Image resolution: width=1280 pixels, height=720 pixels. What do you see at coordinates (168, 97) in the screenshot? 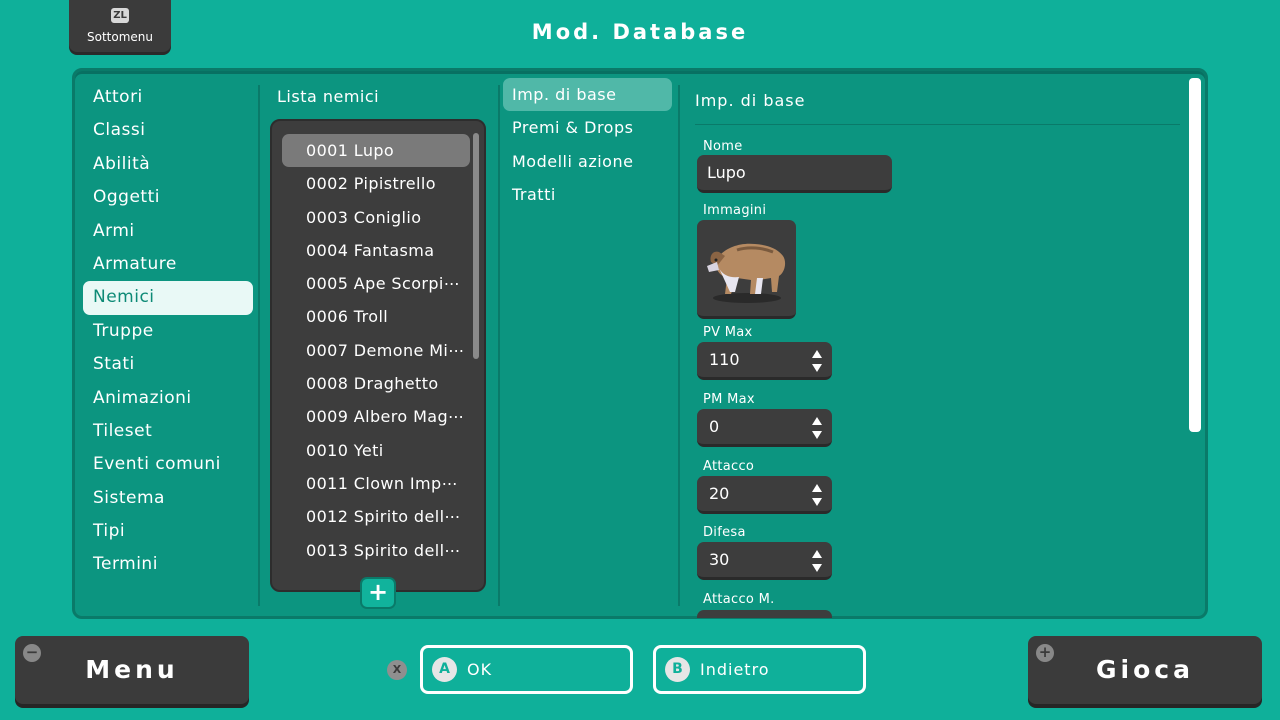
I see `category-item-actors: Attori` at bounding box center [168, 97].